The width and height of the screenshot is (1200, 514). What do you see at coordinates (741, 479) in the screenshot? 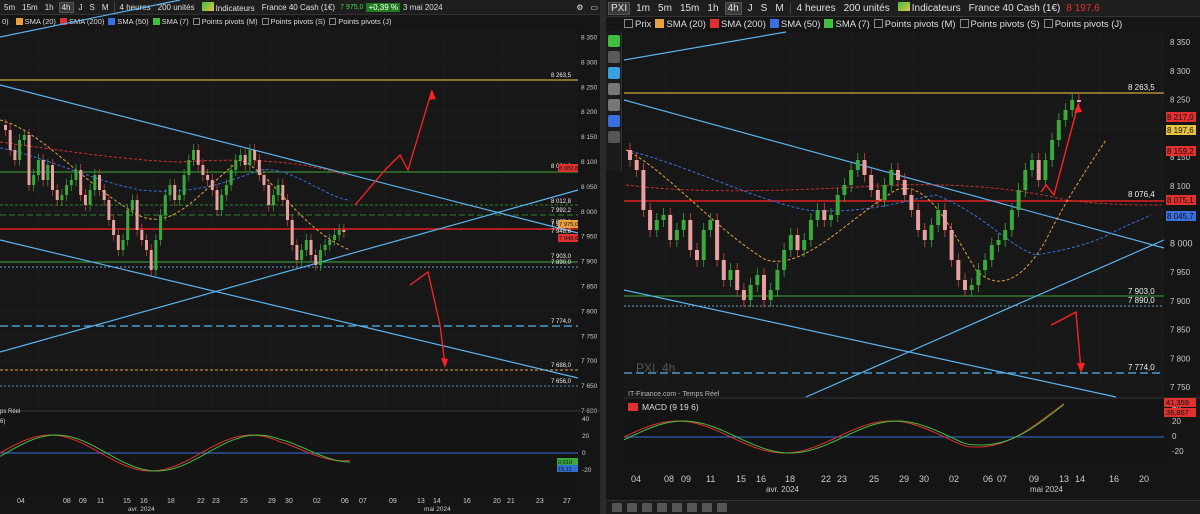
I see `x-tick-label: 15` at bounding box center [741, 479].